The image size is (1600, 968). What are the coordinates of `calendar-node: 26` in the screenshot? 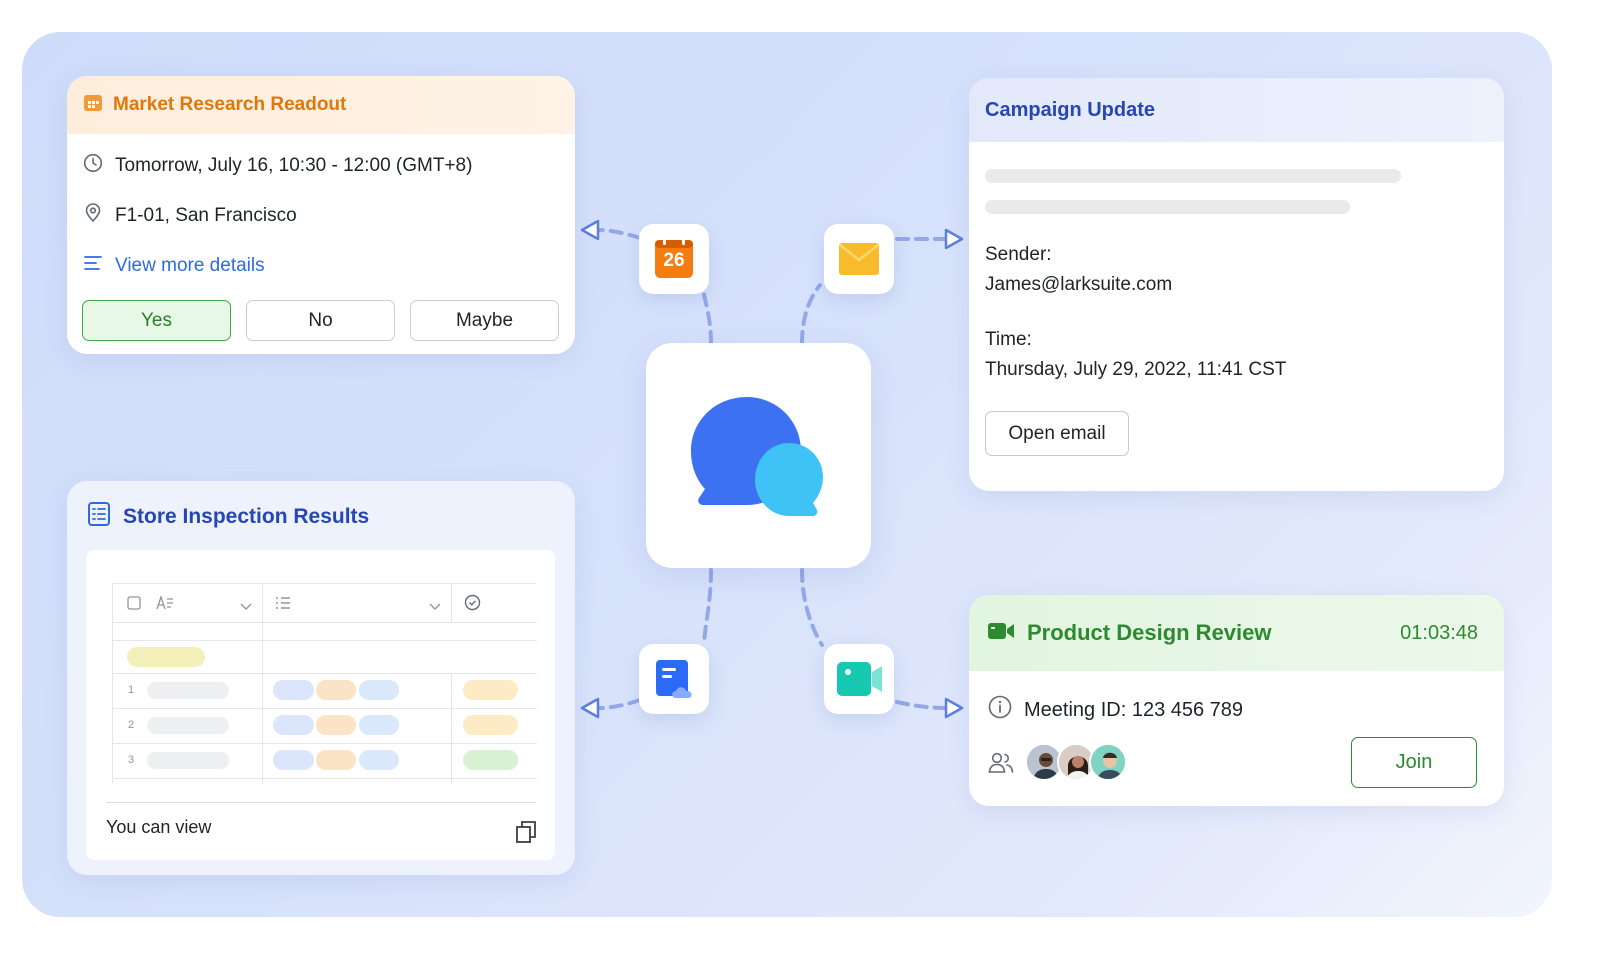 It's located at (674, 259).